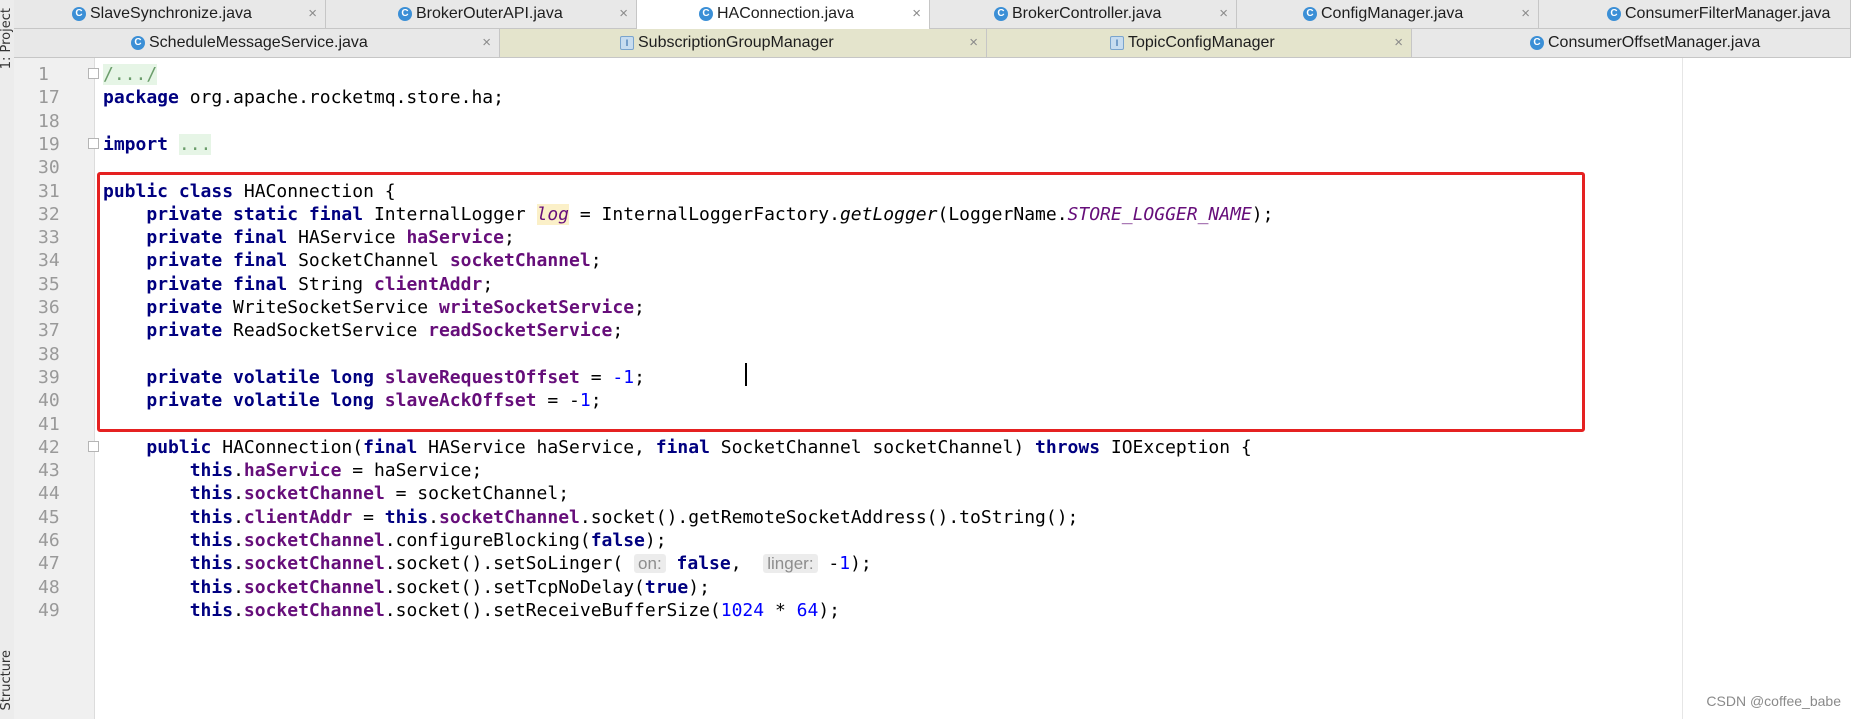  What do you see at coordinates (330, 307) in the screenshot?
I see `code-token: WriteSocketService` at bounding box center [330, 307].